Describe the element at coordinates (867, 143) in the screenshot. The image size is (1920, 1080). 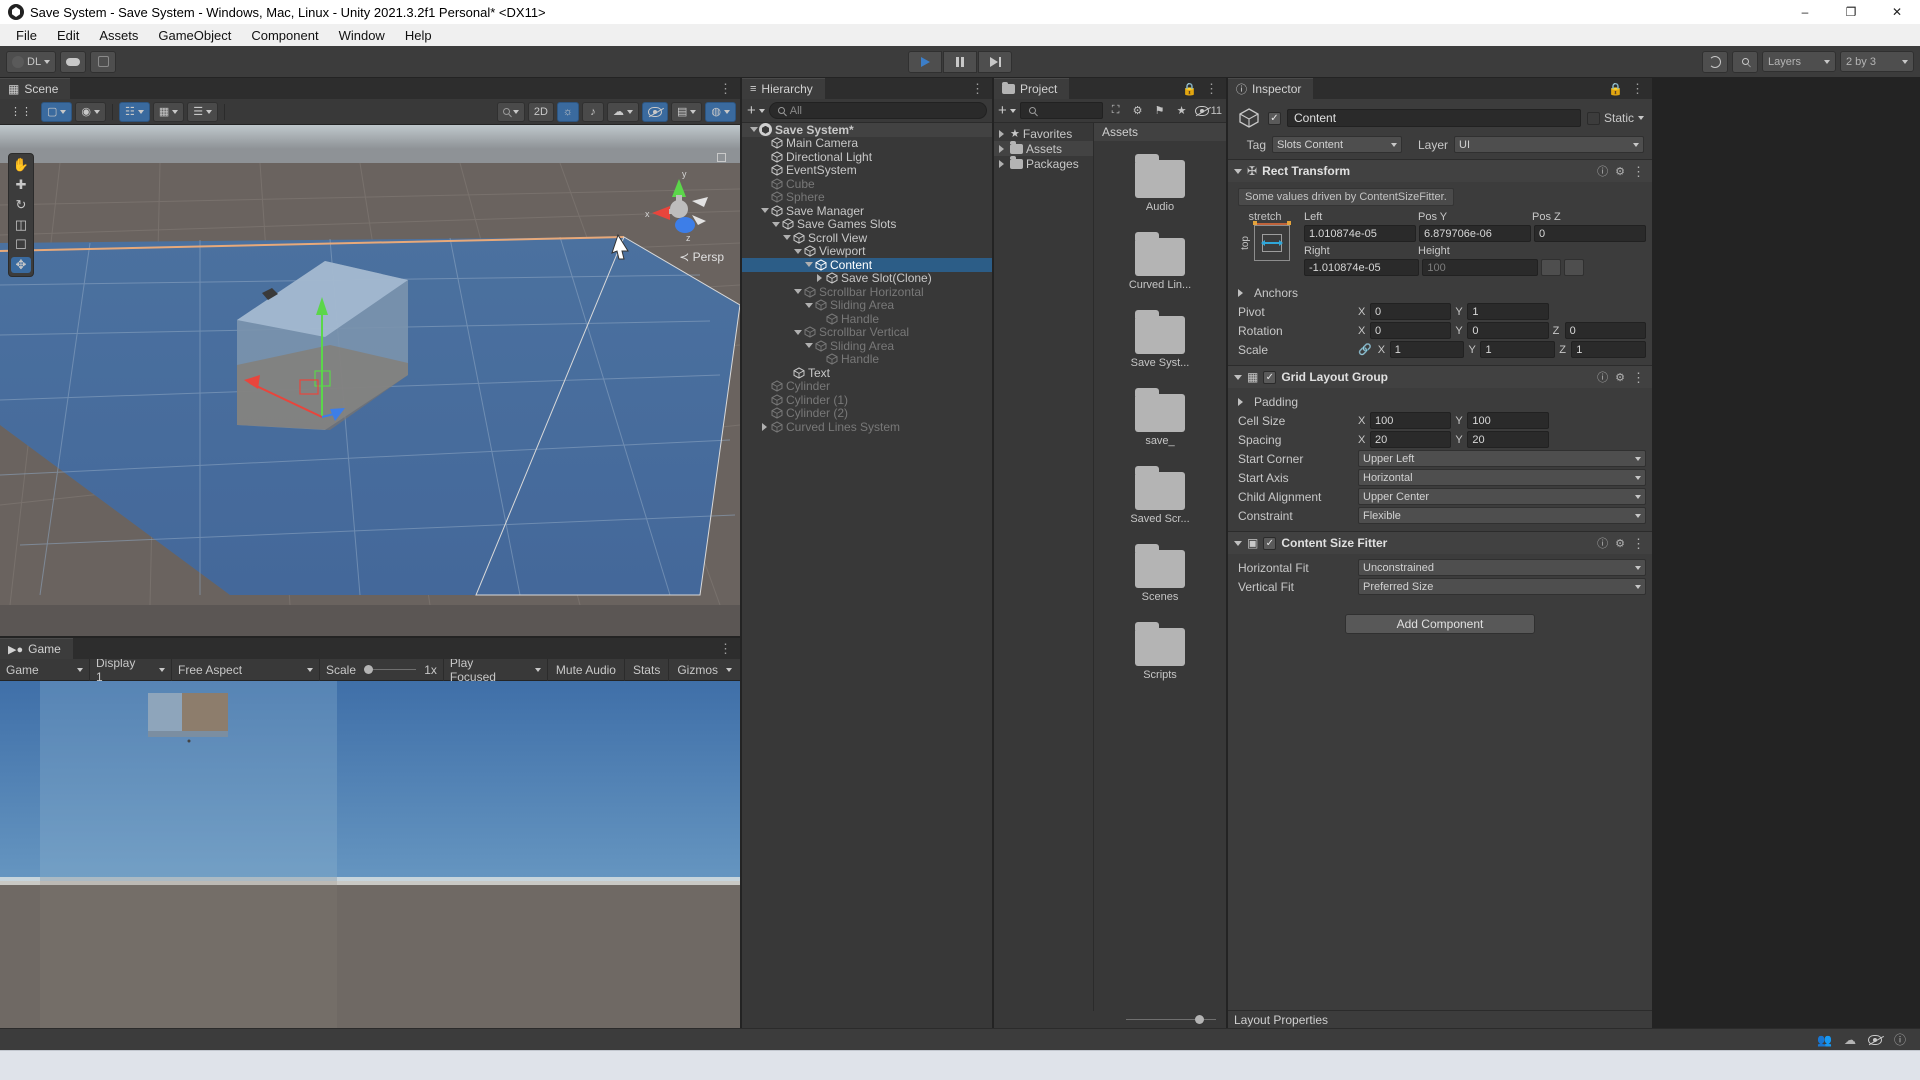
I see `hierarchy-item: Main Camera` at that location.